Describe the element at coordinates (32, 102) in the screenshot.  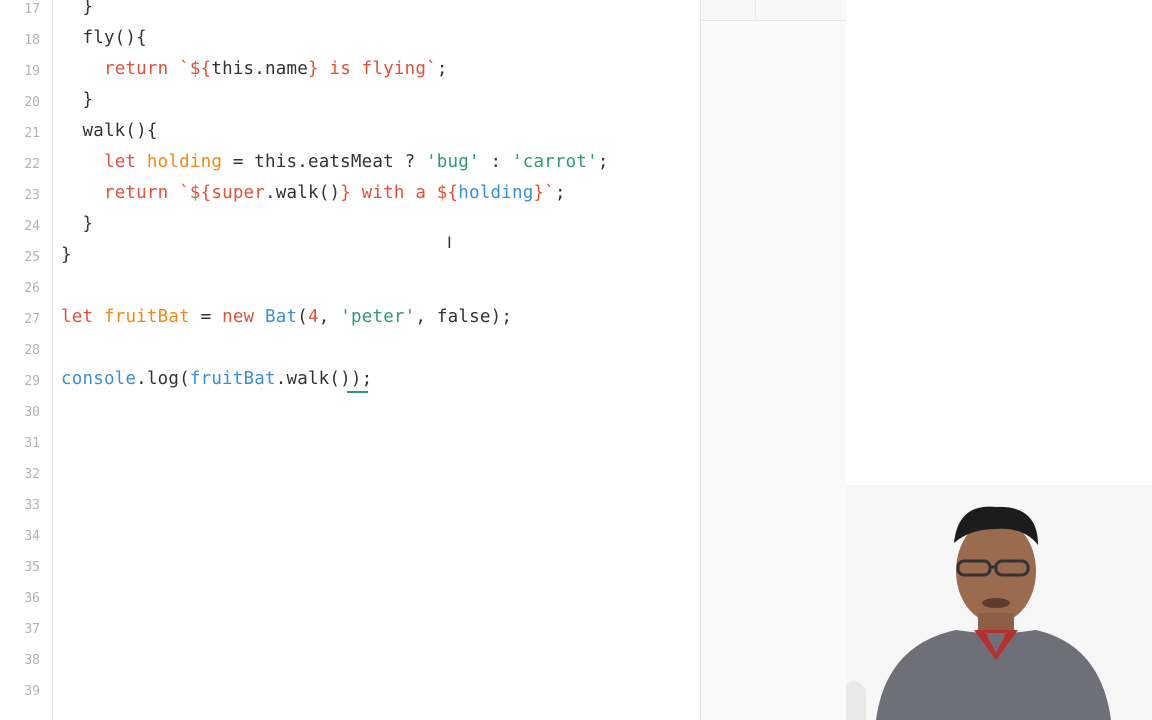
I see `line-number: 20` at that location.